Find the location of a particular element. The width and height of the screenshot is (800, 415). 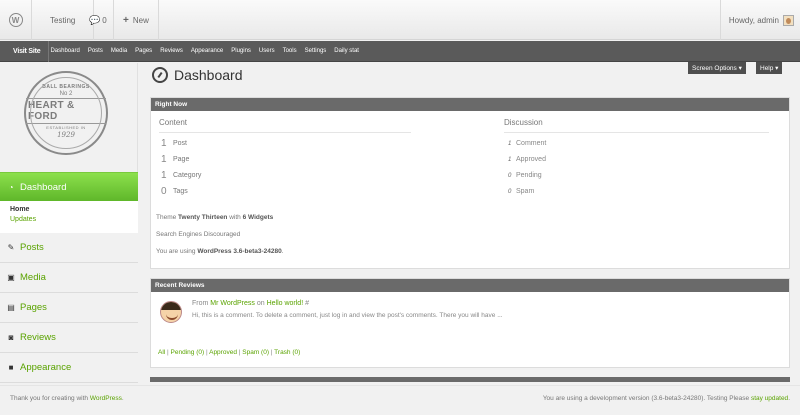

menu-item-media: Media is located at coordinates (122, 51).